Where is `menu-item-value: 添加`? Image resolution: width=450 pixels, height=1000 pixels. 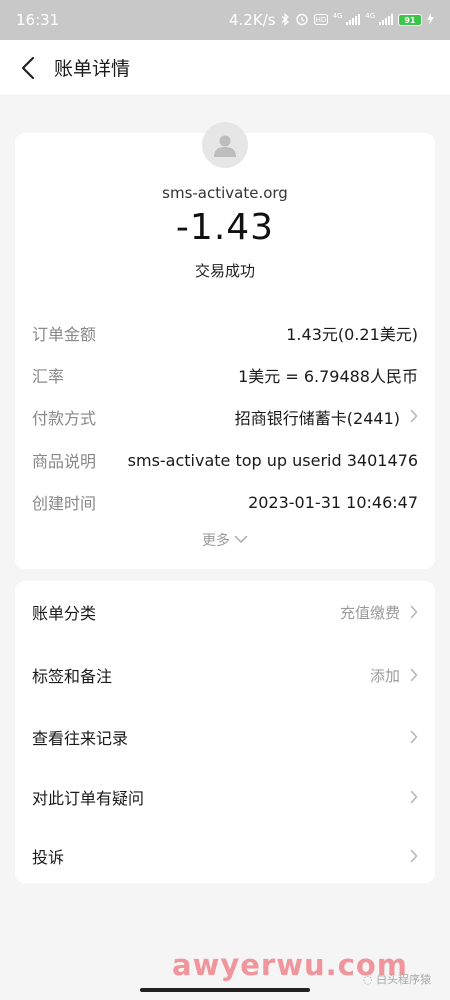 menu-item-value: 添加 is located at coordinates (384, 675).